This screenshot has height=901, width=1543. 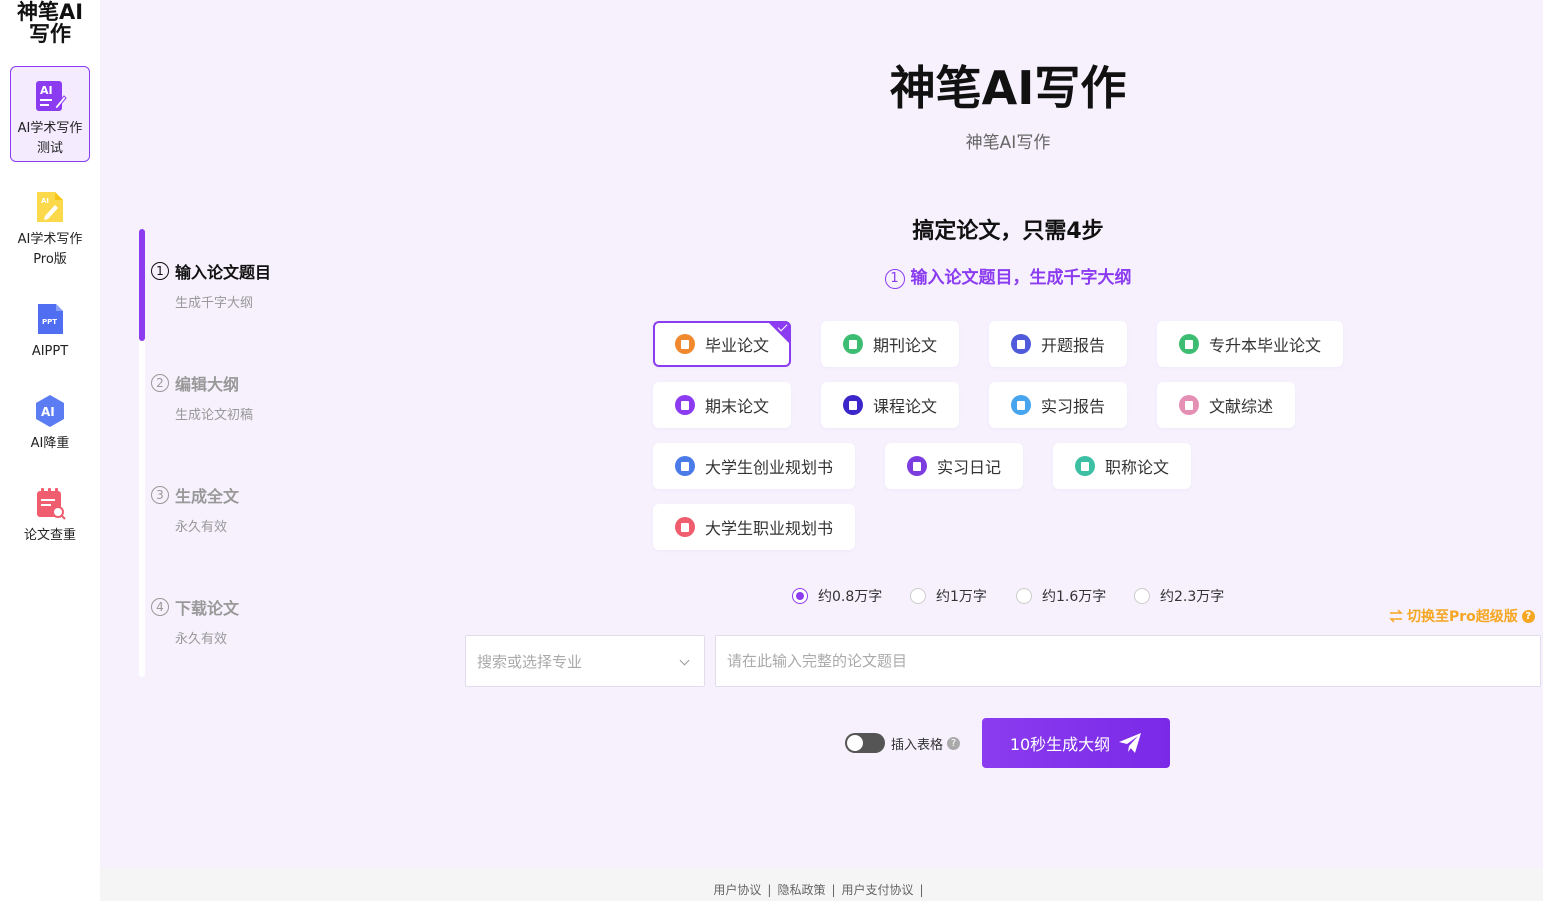 I want to click on switch-icon, so click(x=1396, y=616).